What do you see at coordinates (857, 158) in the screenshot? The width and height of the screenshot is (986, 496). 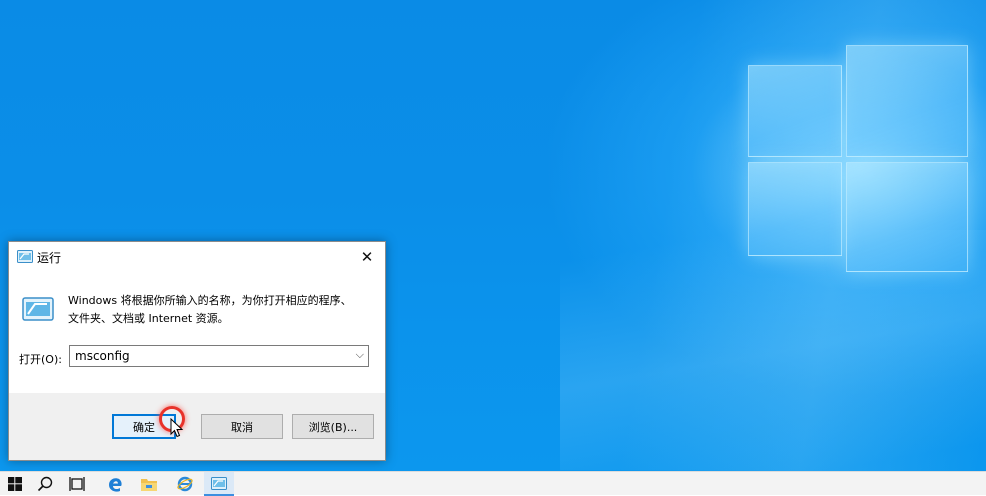 I see `windows-logo-wallpaper` at bounding box center [857, 158].